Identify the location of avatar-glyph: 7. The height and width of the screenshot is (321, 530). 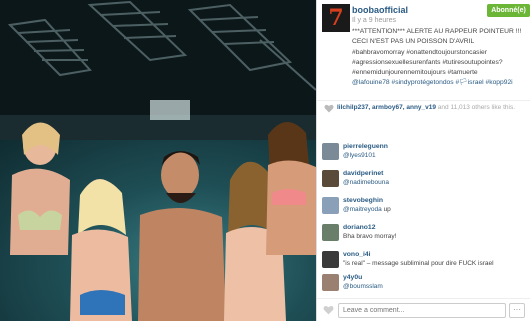
(336, 18).